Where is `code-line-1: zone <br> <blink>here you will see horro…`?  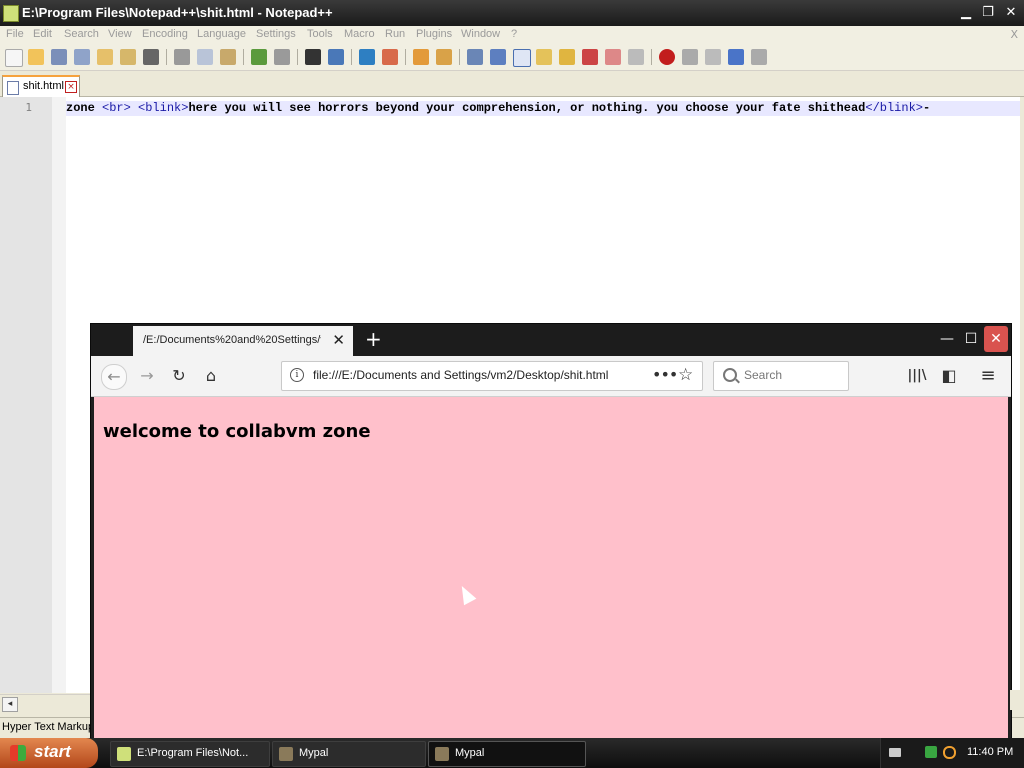 code-line-1: zone <br> <blink>here you will see horro… is located at coordinates (543, 108).